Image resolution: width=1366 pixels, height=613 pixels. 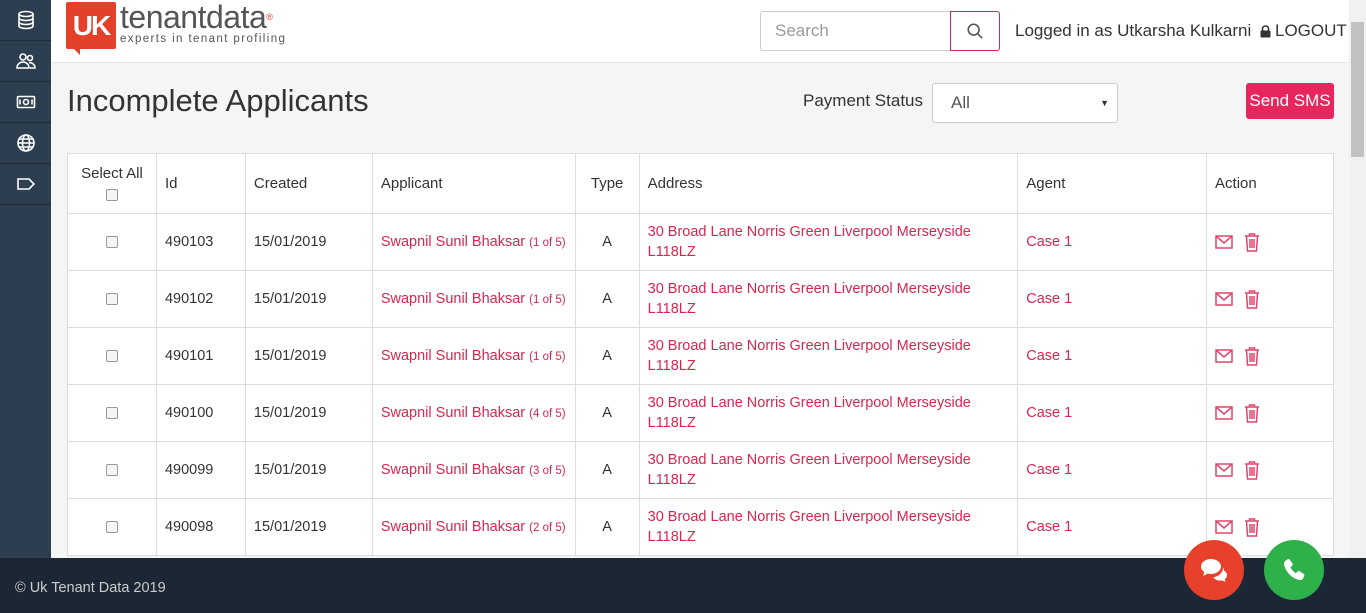 I want to click on page-scrollbar, so click(x=1357, y=279).